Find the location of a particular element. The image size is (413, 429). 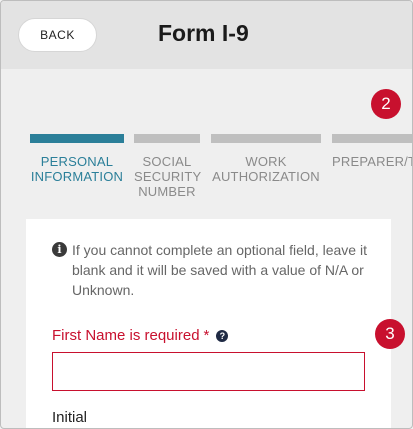

first-name-label: First Name is required * ? is located at coordinates (140, 335).